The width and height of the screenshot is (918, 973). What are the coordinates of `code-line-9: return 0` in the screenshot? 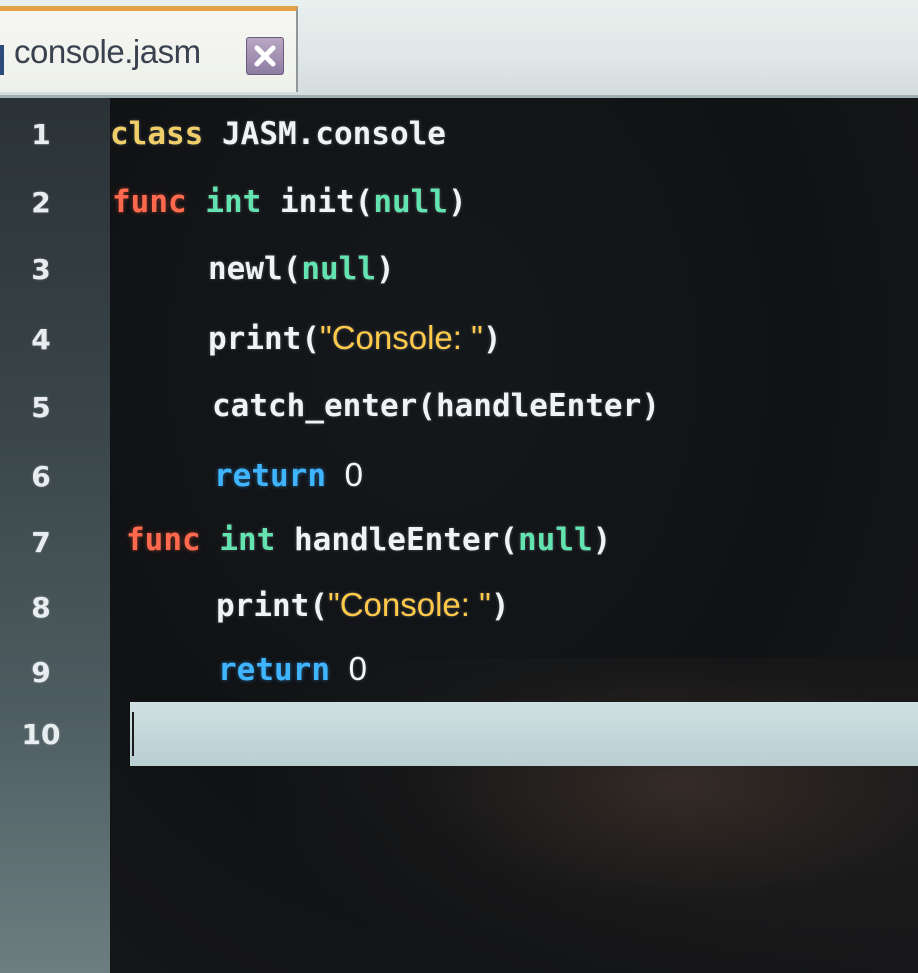 It's located at (292, 669).